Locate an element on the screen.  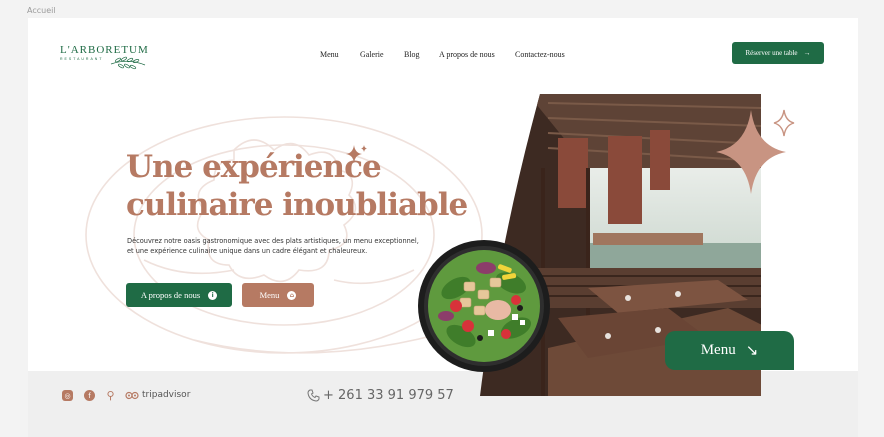
arrow-down-right-icon: ↘ is located at coordinates (752, 351).